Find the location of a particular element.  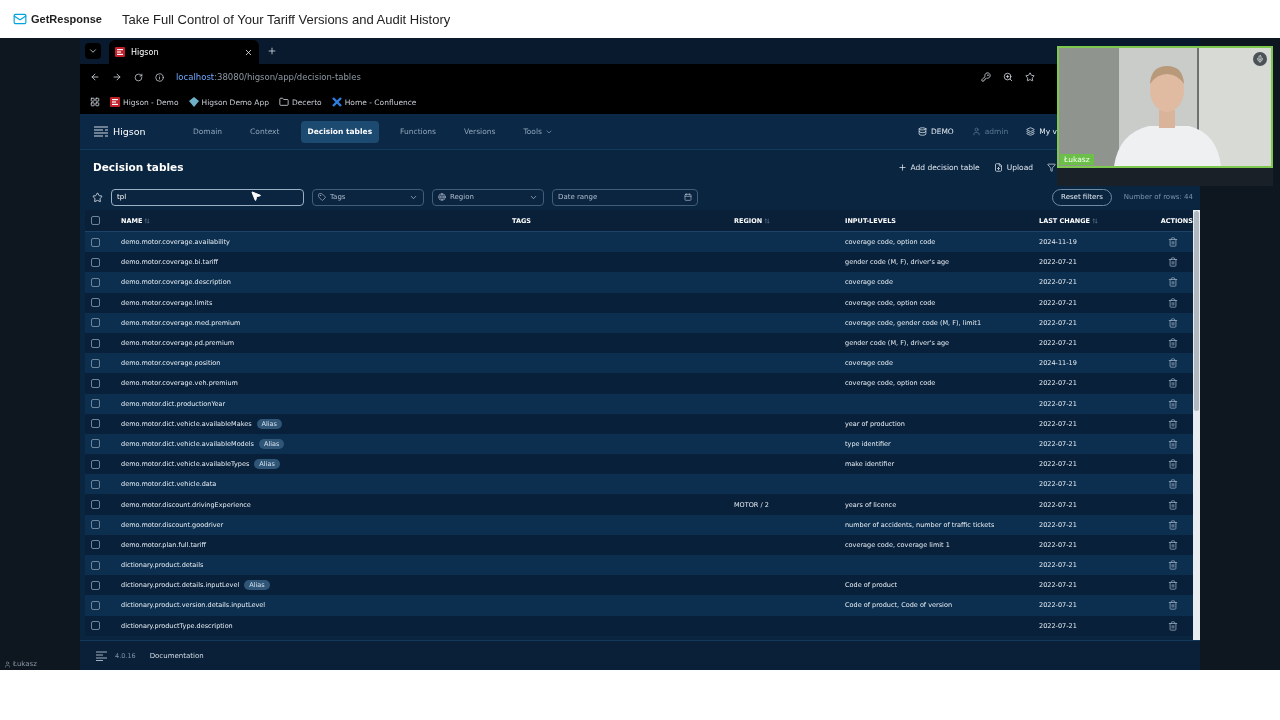

back-icon is located at coordinates (95, 77).